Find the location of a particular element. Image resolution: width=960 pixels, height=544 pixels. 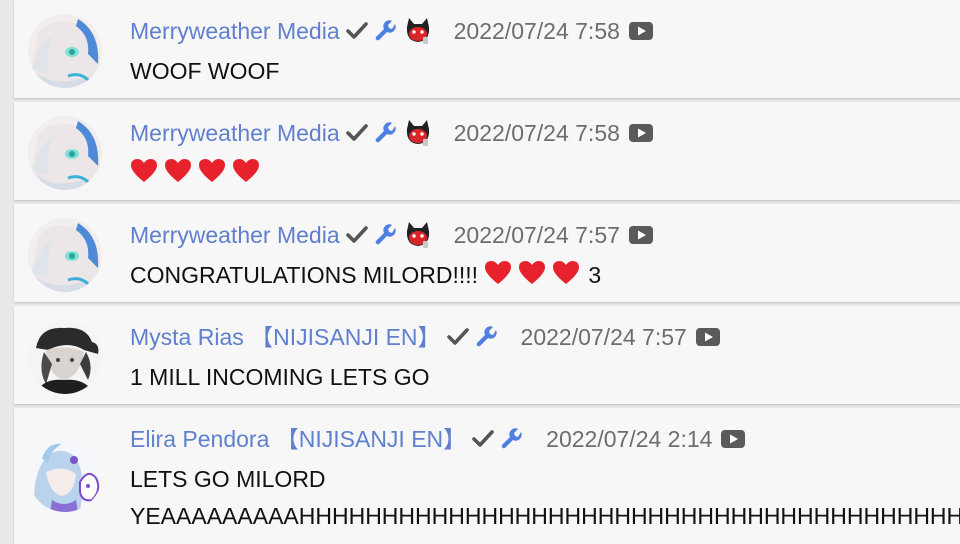

timestamp: 2022/07/24 2:14 is located at coordinates (629, 439).